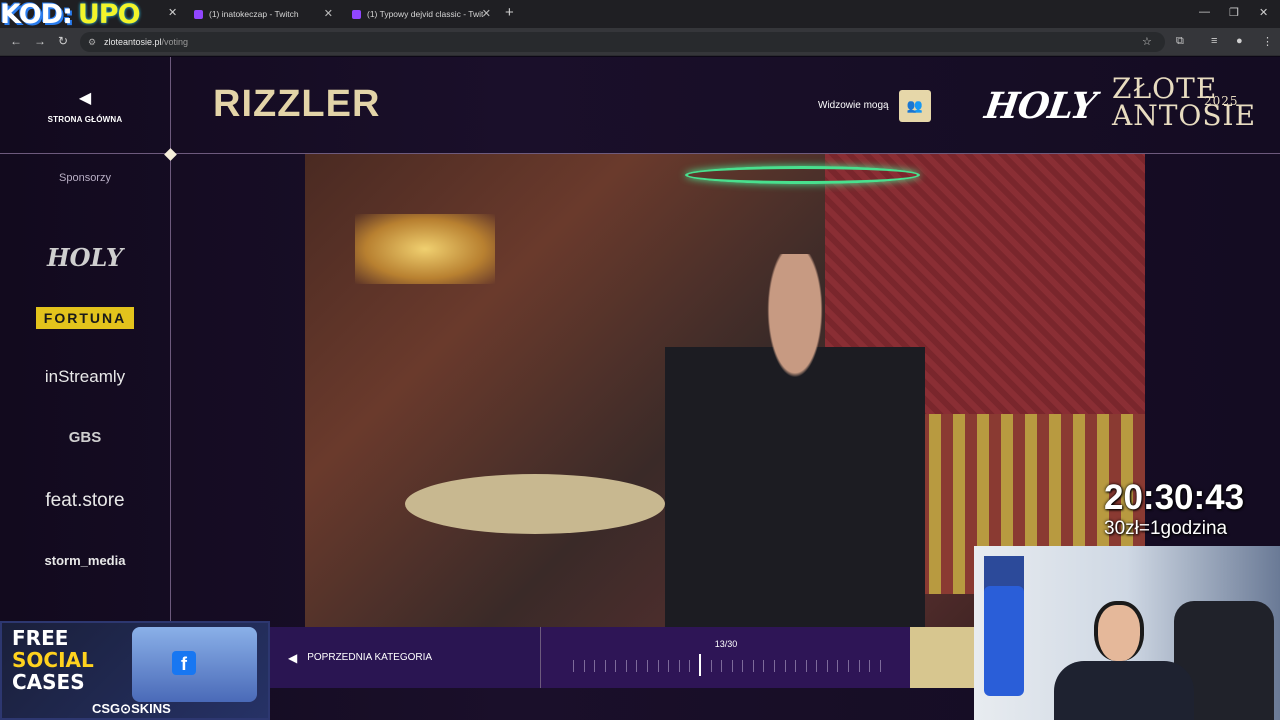 The height and width of the screenshot is (720, 1280). I want to click on bookmark-star-icon: ☆, so click(1147, 41).